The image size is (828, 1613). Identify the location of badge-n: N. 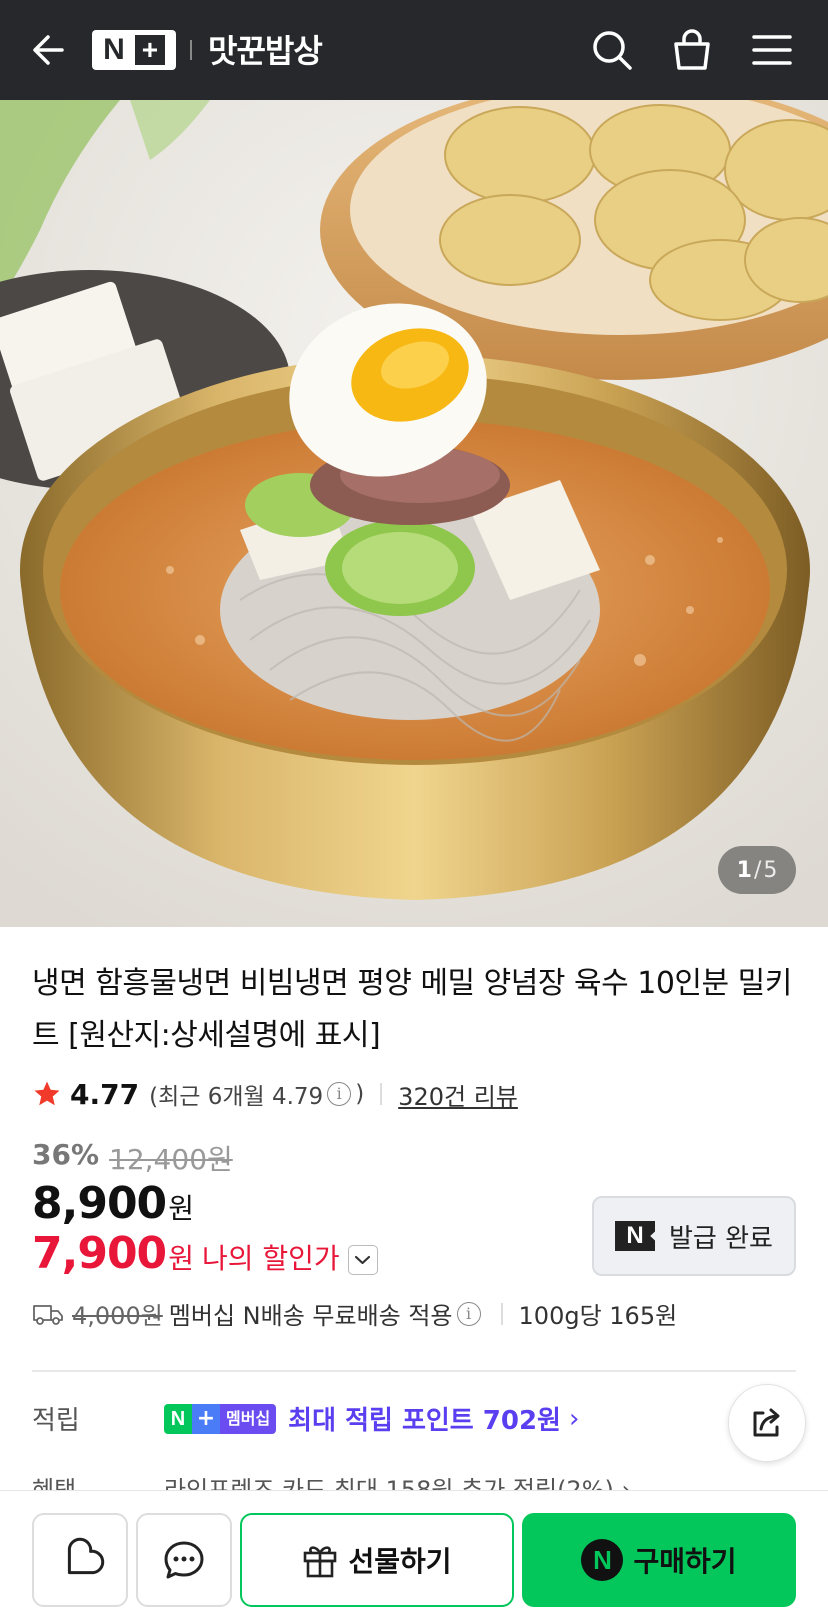
(178, 1418).